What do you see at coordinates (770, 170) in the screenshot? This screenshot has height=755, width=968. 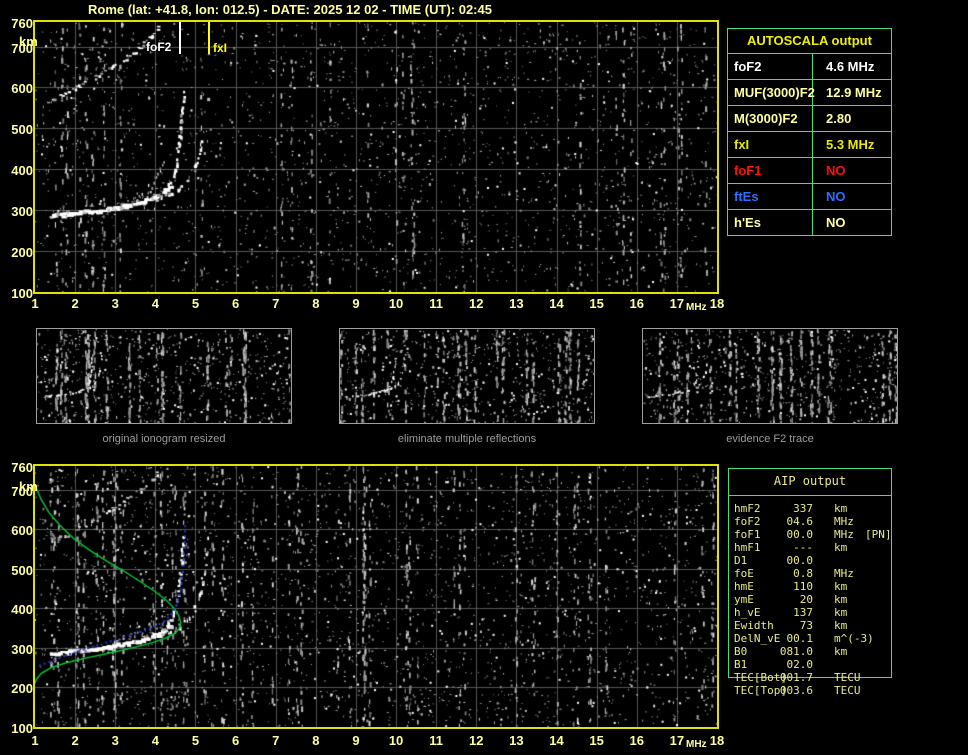 I see `autoscala-row-label: foF1` at bounding box center [770, 170].